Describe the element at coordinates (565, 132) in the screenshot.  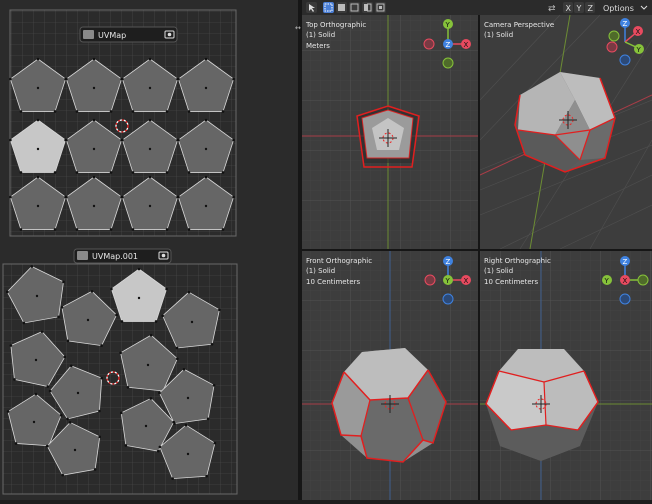
I see `viewport-camera-perspective: Camera Perspective (1) Solid Z X Y` at that location.